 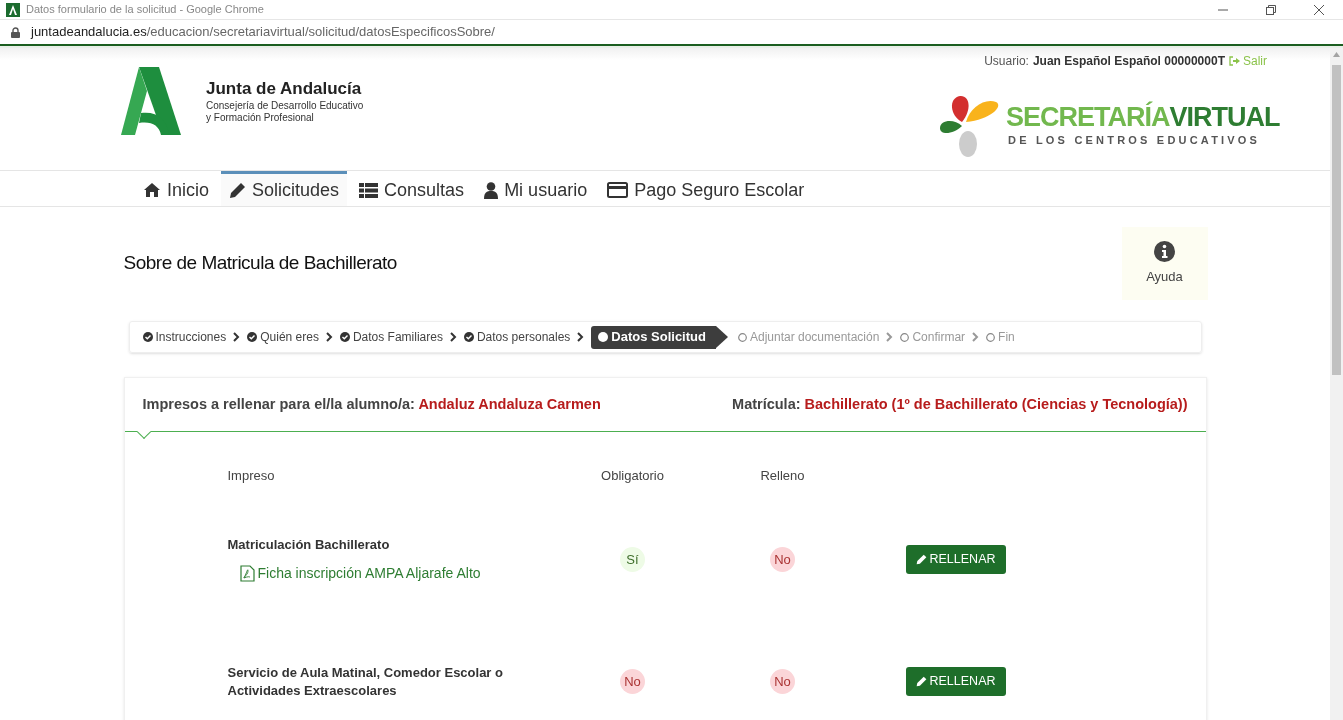 I want to click on column-header: Obligatorio, so click(x=632, y=476).